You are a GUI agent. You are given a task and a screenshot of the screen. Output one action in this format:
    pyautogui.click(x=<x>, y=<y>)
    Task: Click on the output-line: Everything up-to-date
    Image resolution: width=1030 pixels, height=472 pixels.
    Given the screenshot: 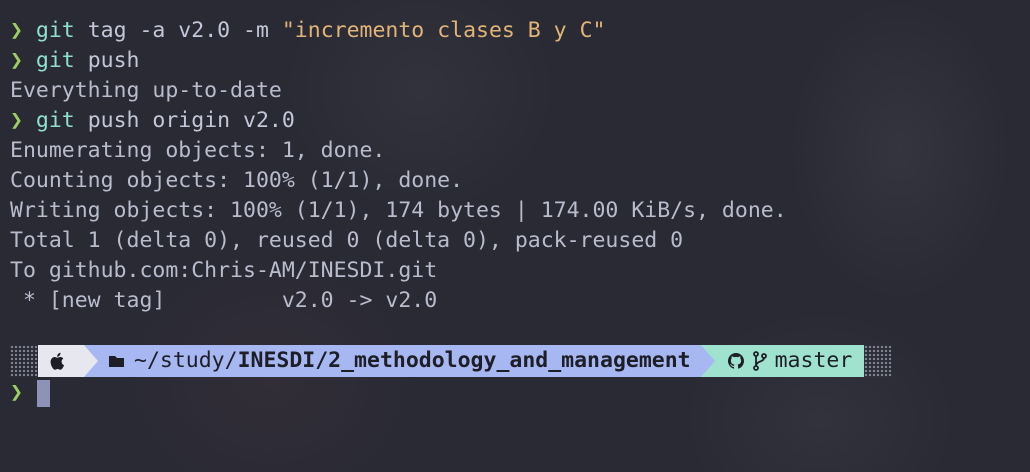 What is the action you would take?
    pyautogui.click(x=146, y=90)
    